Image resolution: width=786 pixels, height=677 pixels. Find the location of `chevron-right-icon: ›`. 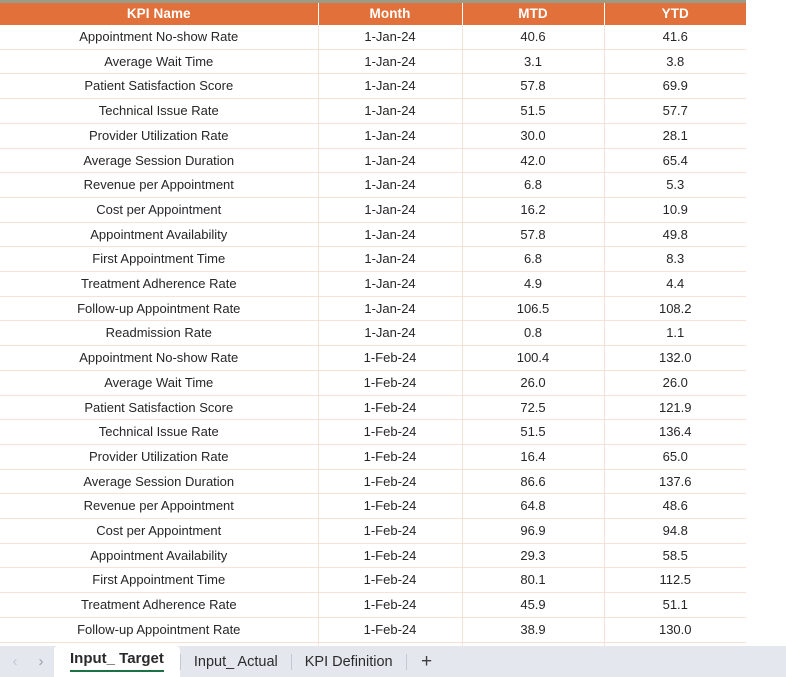

chevron-right-icon: › is located at coordinates (41, 661).